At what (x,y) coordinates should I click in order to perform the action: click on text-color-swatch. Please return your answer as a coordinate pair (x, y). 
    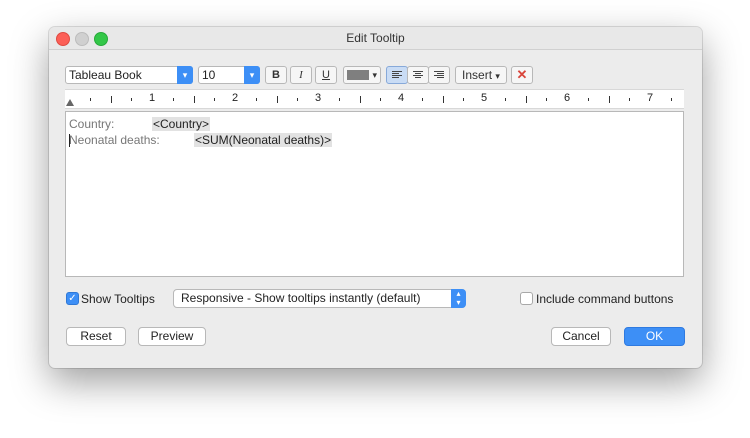
    Looking at the image, I should click on (358, 75).